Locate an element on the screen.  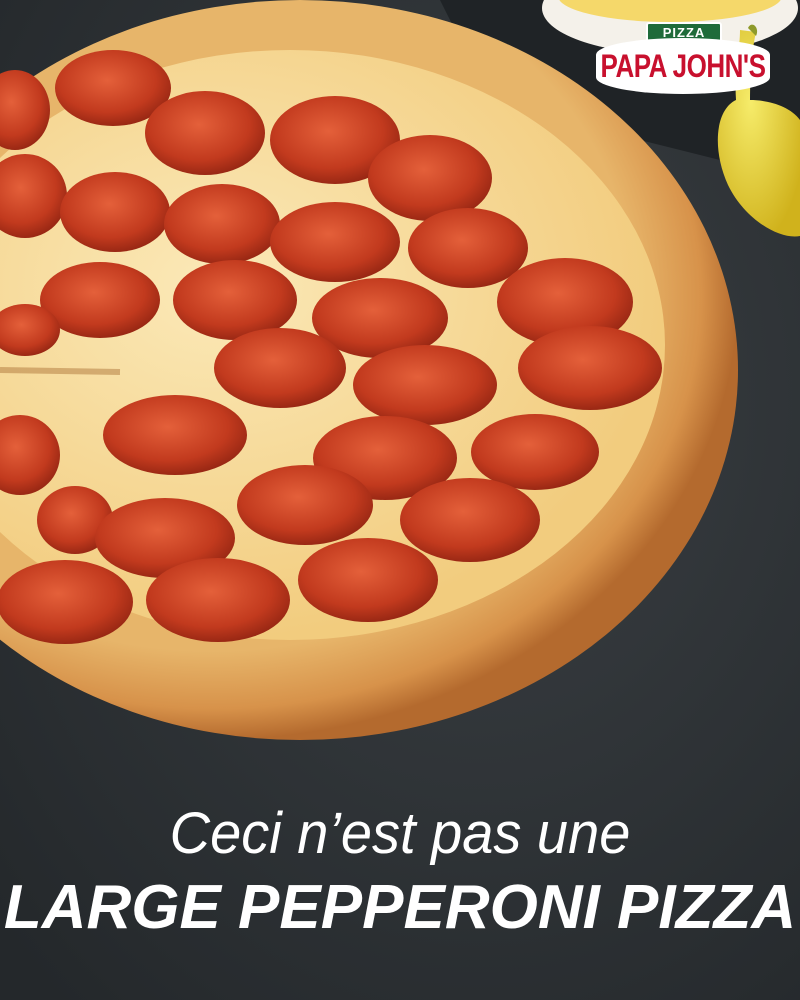
logo-brand-name: PAPA JOHN'S is located at coordinates (683, 65).